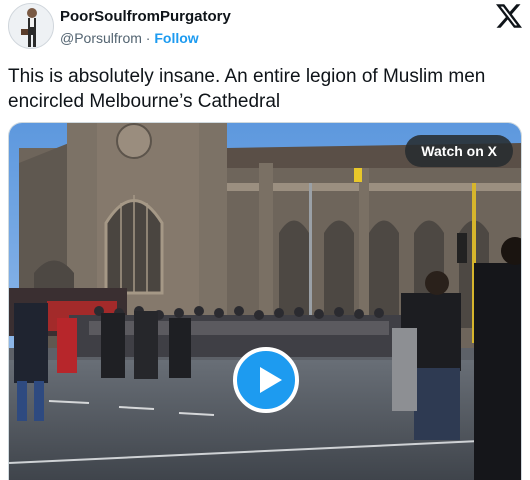 The width and height of the screenshot is (530, 480). Describe the element at coordinates (101, 38) in the screenshot. I see `author-handle: @Porsulfrom` at that location.